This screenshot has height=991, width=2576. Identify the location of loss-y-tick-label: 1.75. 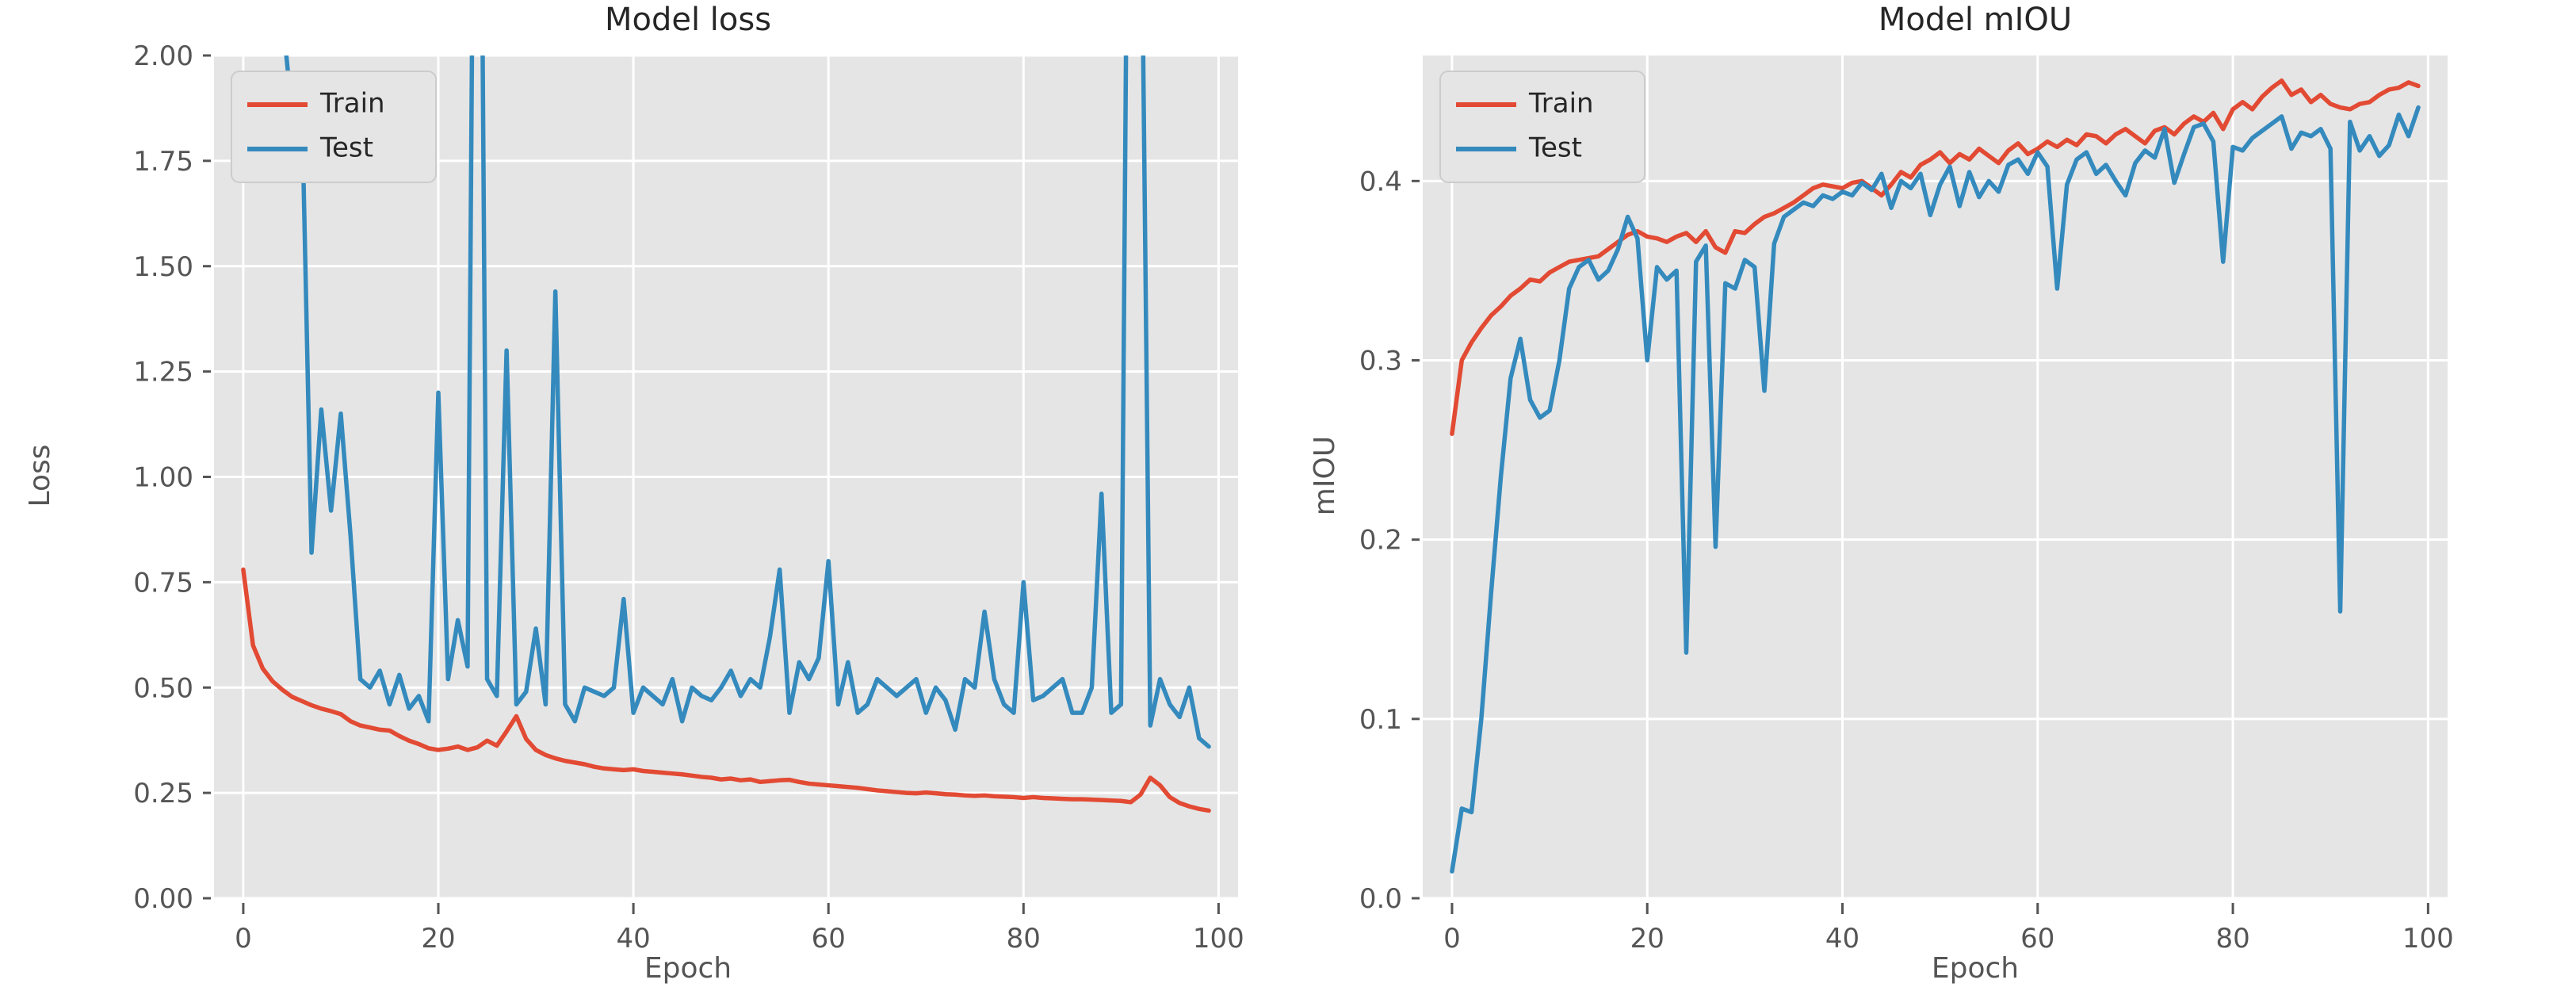
(163, 162).